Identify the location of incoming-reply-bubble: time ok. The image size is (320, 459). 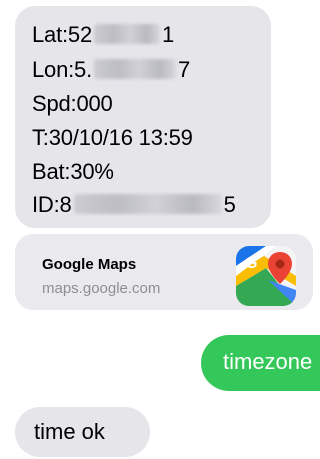
(82, 432).